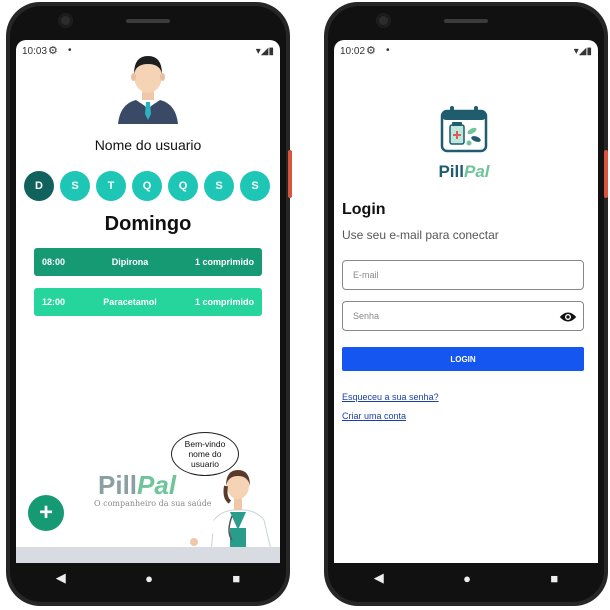  What do you see at coordinates (39, 186) in the screenshot?
I see `day-button-sunday: D` at bounding box center [39, 186].